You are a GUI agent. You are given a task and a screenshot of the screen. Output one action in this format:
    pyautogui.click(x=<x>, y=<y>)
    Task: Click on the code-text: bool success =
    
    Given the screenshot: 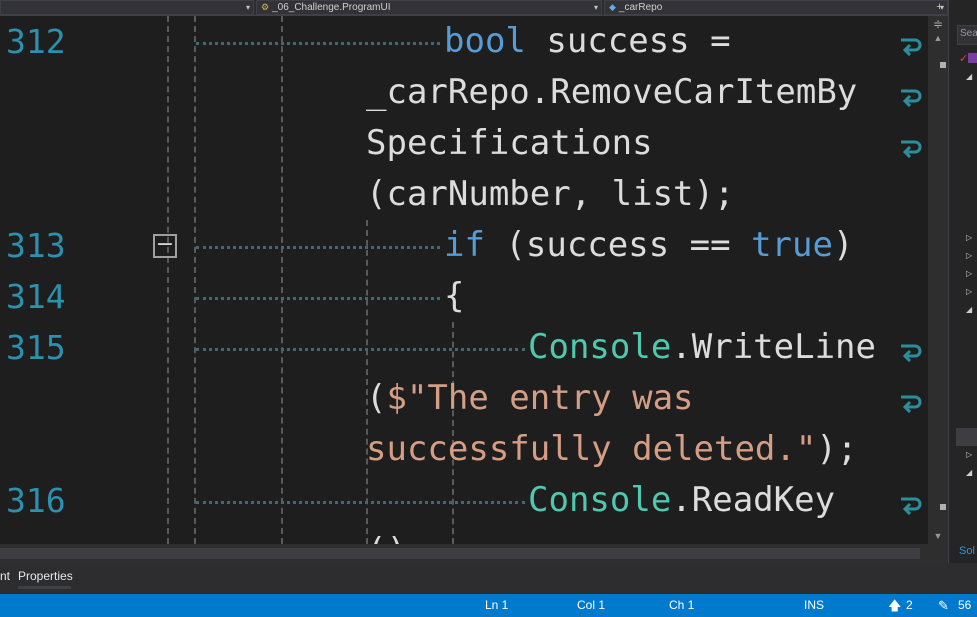 What is the action you would take?
    pyautogui.click(x=587, y=41)
    